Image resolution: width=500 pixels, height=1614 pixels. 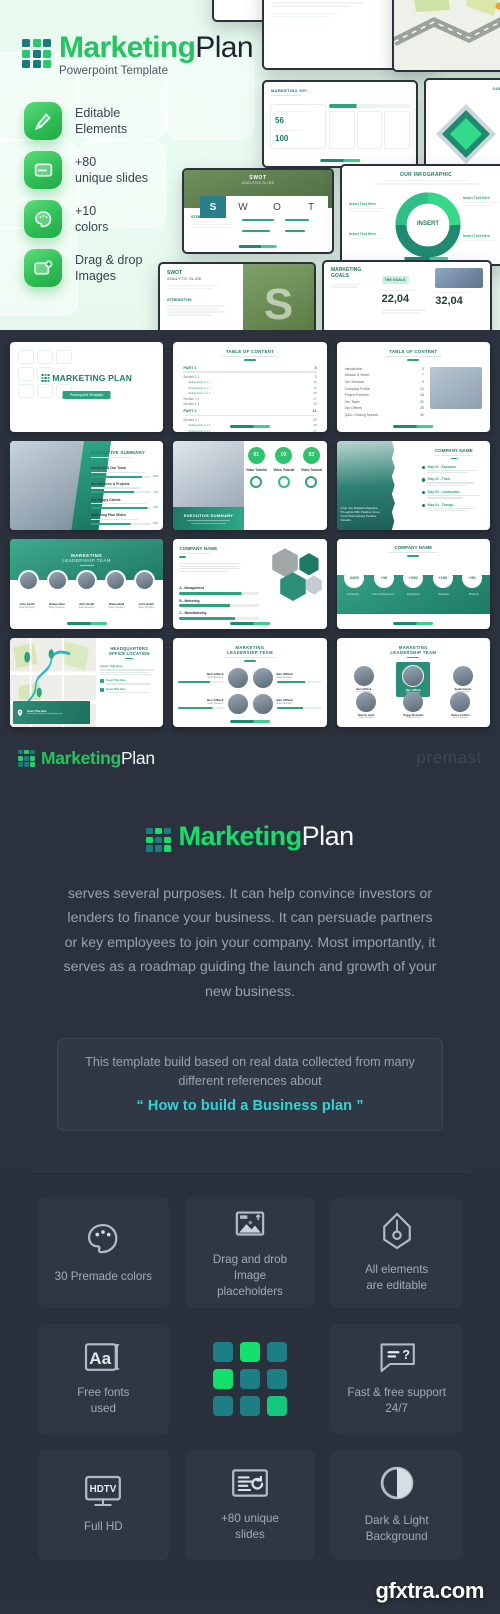 I want to click on mini-slide-swot-s: SWOT ANALYTIC SLIDE STRENGTHS S, so click(x=237, y=296).